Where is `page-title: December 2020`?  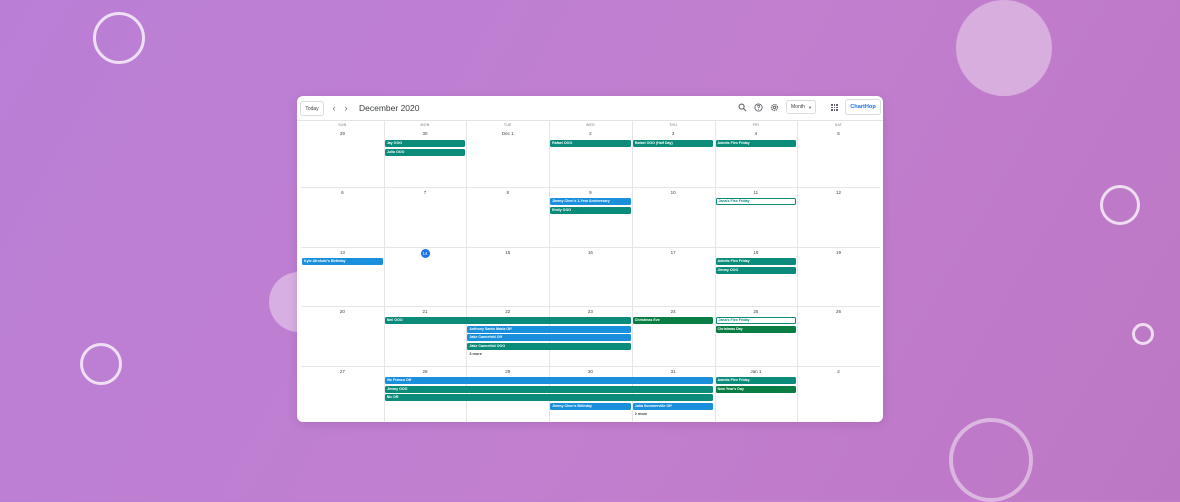
page-title: December 2020 is located at coordinates (389, 108).